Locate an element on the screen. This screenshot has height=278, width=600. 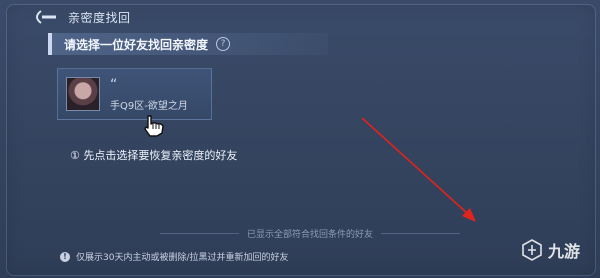
help-icon: ? is located at coordinates (223, 44).